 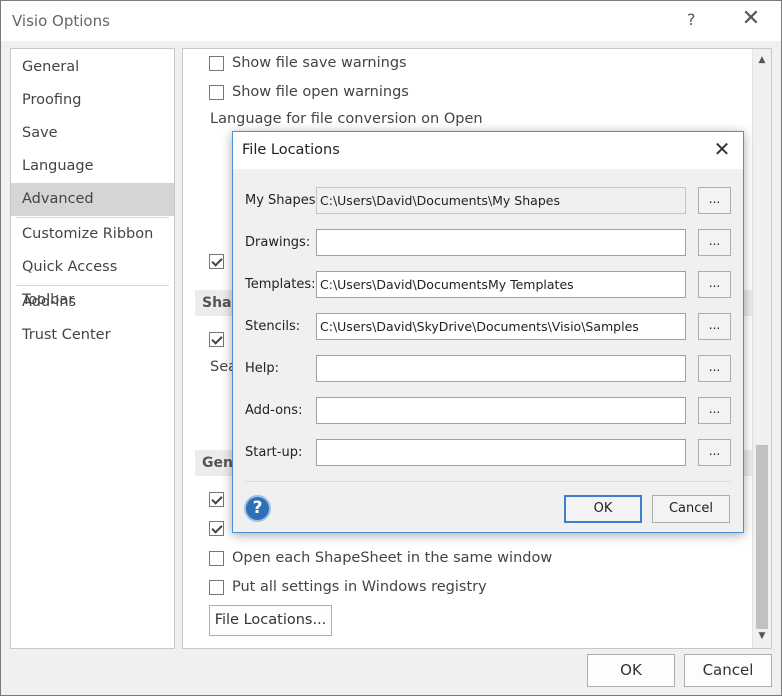 What do you see at coordinates (762, 636) in the screenshot?
I see `scroll-down-icon: ▼` at bounding box center [762, 636].